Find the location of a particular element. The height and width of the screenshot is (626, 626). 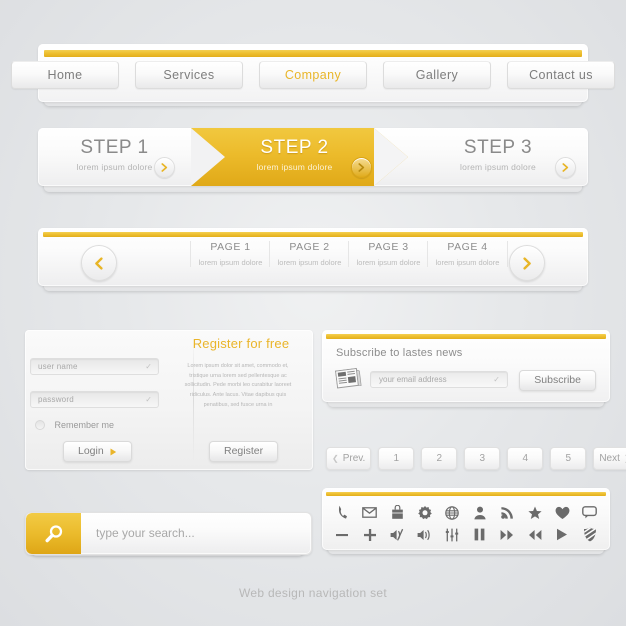

pager-page-4-subtitle: lorem ipsum dolore is located at coordinates (467, 262).